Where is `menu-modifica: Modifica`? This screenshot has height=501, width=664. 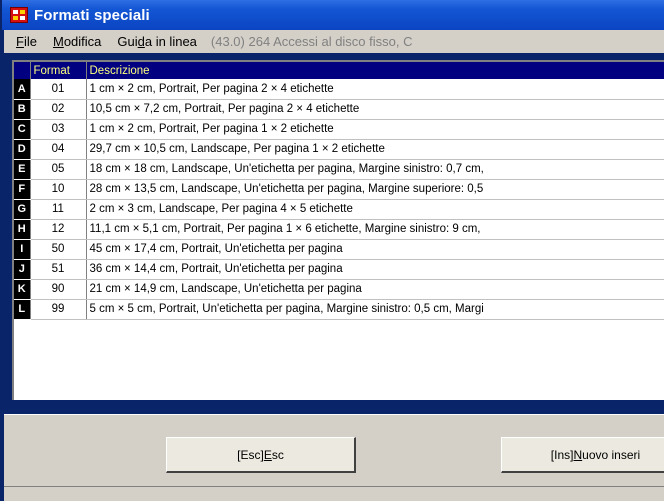
menu-modifica: Modifica is located at coordinates (77, 41).